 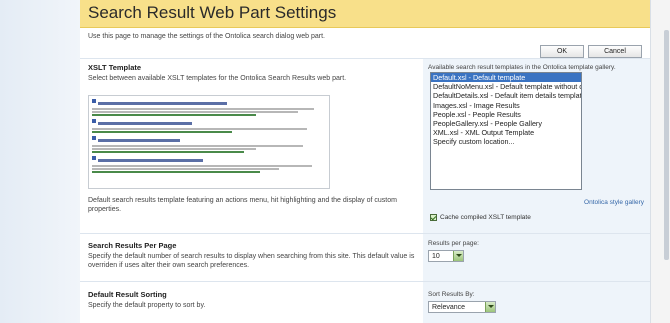 What do you see at coordinates (536, 257) in the screenshot?
I see `per-page-controls: Results per page: 10` at bounding box center [536, 257].